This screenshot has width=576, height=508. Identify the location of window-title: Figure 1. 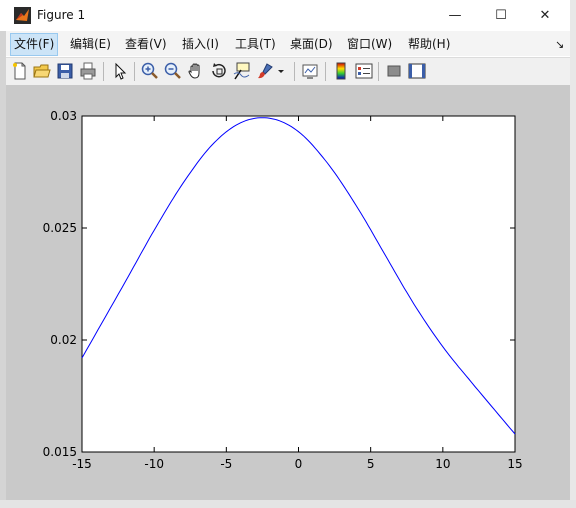
(61, 15).